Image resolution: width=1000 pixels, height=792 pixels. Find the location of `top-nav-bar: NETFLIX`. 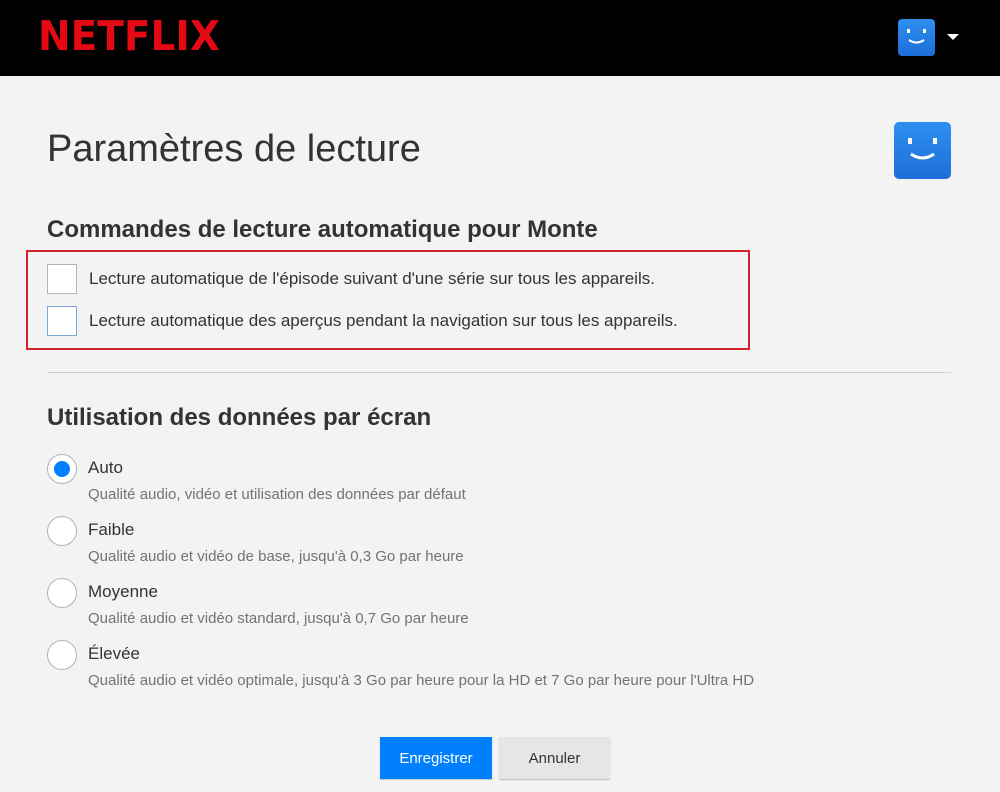

top-nav-bar: NETFLIX is located at coordinates (500, 38).